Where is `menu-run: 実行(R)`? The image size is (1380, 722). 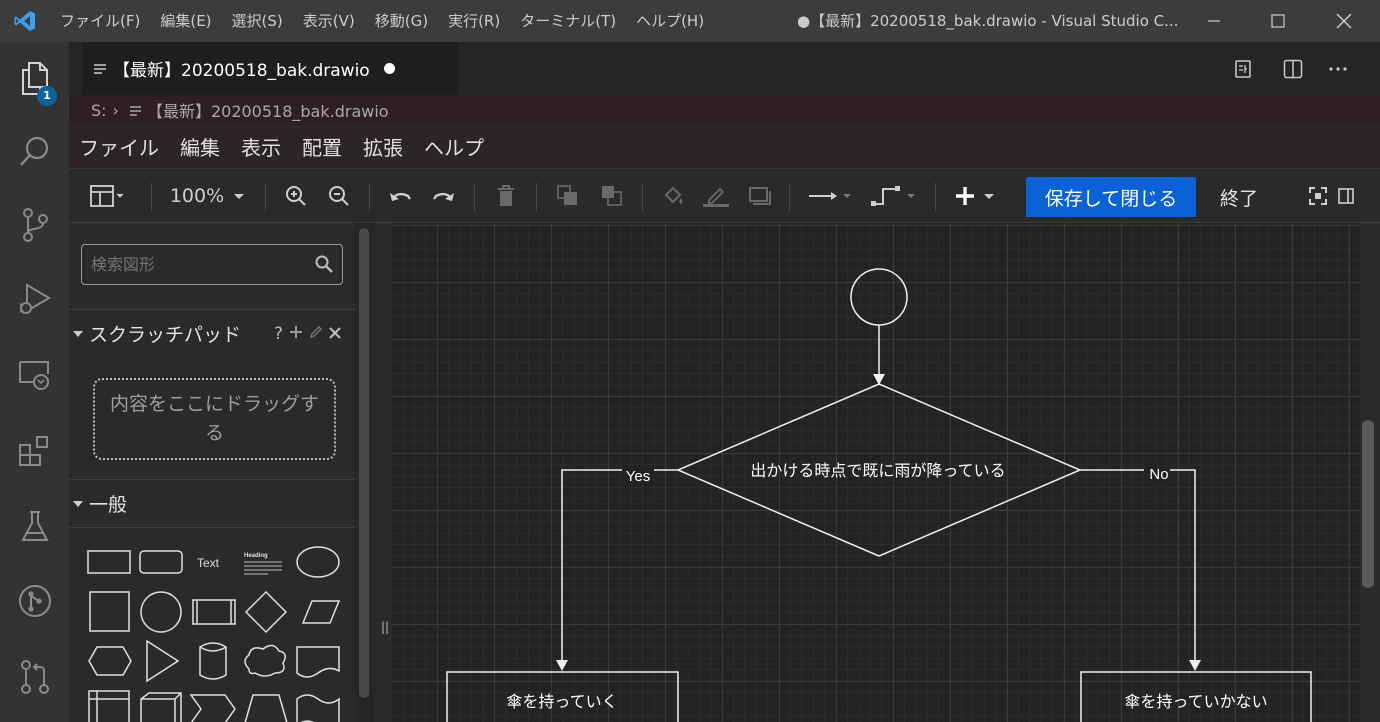 menu-run: 実行(R) is located at coordinates (474, 21).